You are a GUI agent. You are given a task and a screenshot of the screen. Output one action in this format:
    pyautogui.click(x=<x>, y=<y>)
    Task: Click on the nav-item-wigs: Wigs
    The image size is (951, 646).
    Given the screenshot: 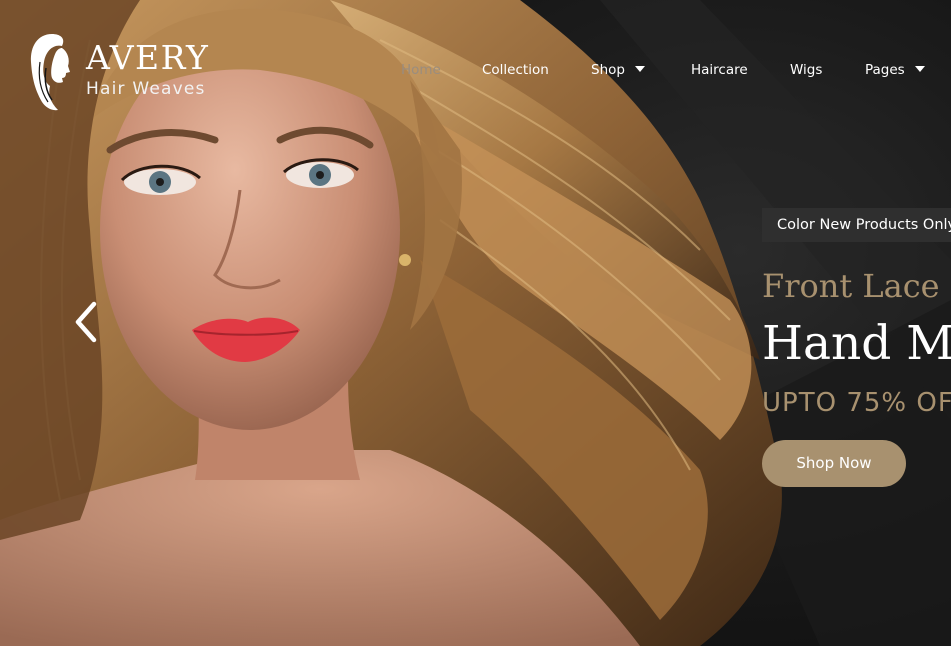 What is the action you would take?
    pyautogui.click(x=806, y=70)
    